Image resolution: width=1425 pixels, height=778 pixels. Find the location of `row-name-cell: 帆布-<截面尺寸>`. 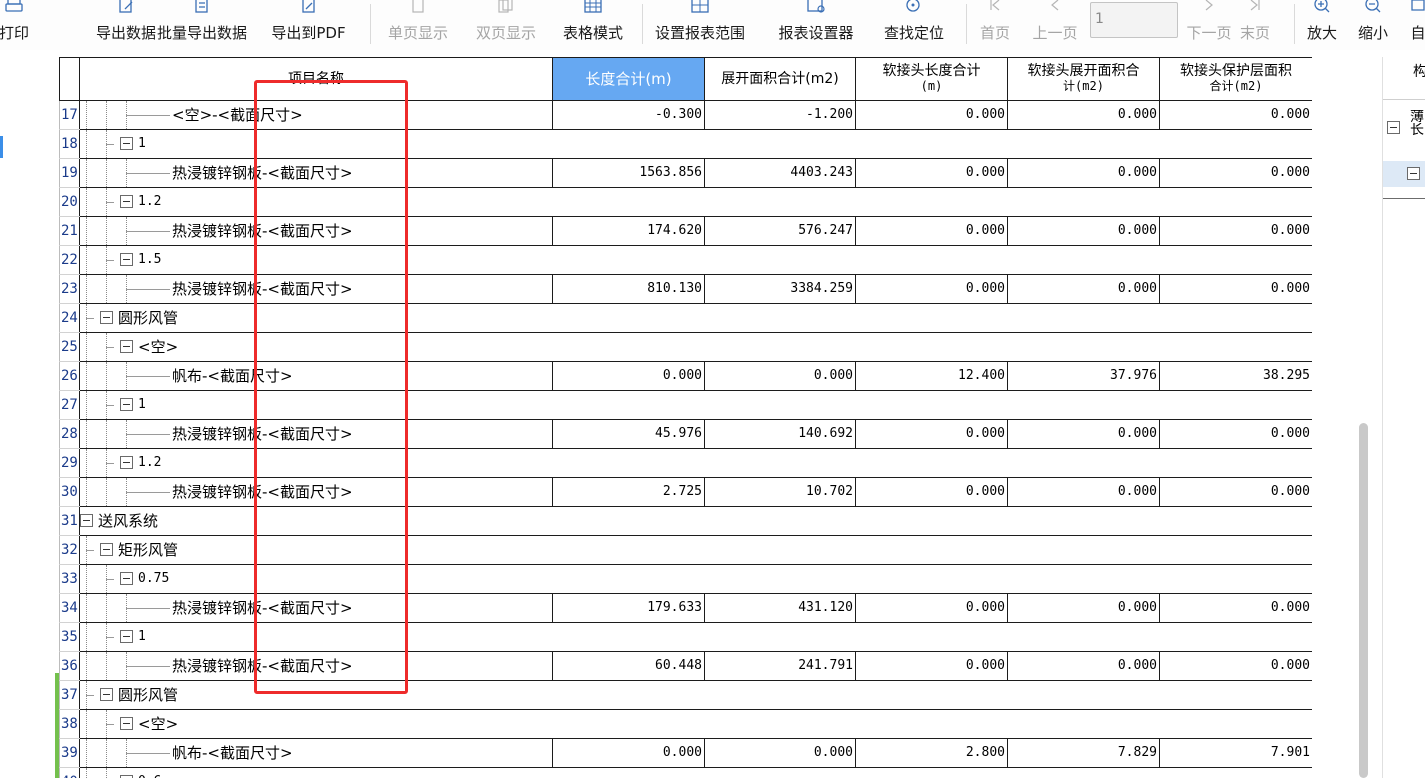

row-name-cell: 帆布-<截面尺寸> is located at coordinates (316, 753).